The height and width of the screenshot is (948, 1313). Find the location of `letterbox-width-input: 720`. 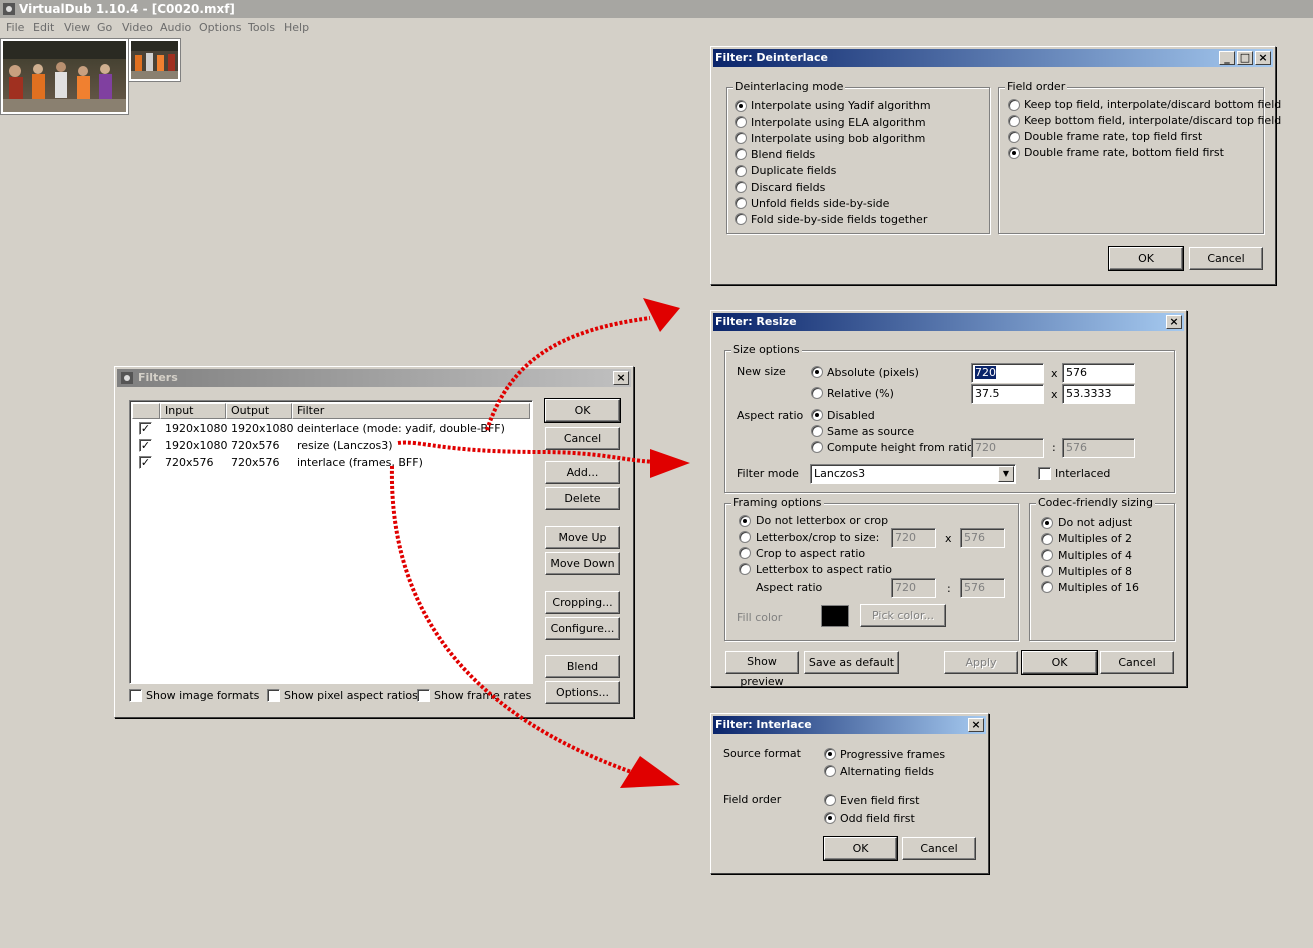

letterbox-width-input: 720 is located at coordinates (913, 538).